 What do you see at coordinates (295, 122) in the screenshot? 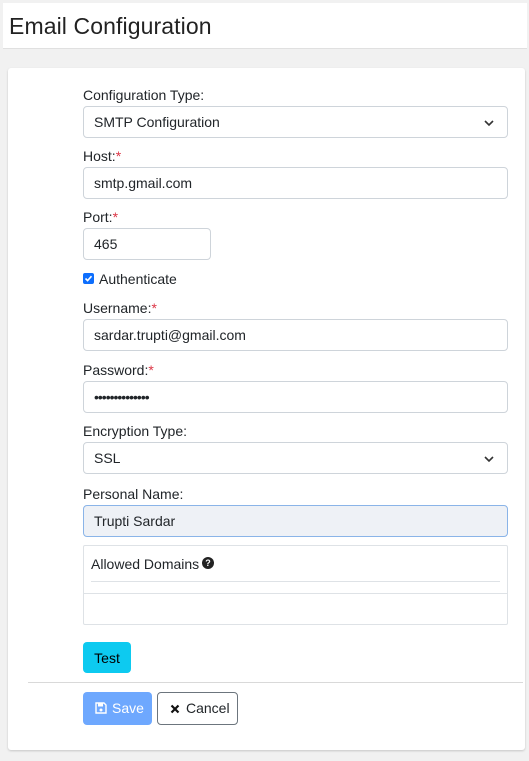
I see `configuration-type-select: SMTP Configuration` at bounding box center [295, 122].